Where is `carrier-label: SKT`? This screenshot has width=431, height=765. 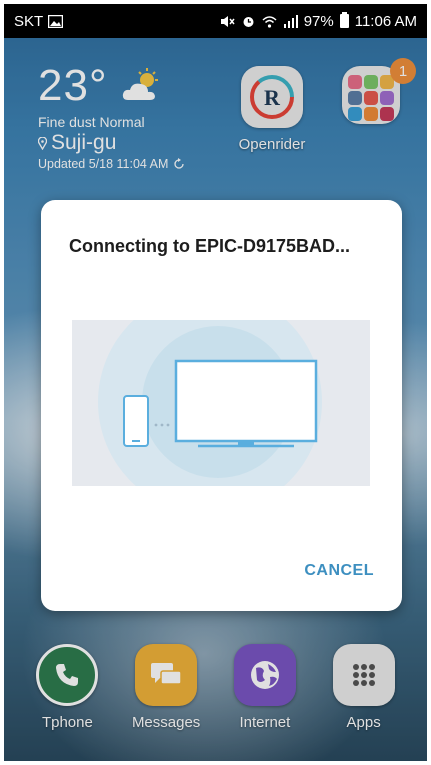 carrier-label: SKT is located at coordinates (29, 21).